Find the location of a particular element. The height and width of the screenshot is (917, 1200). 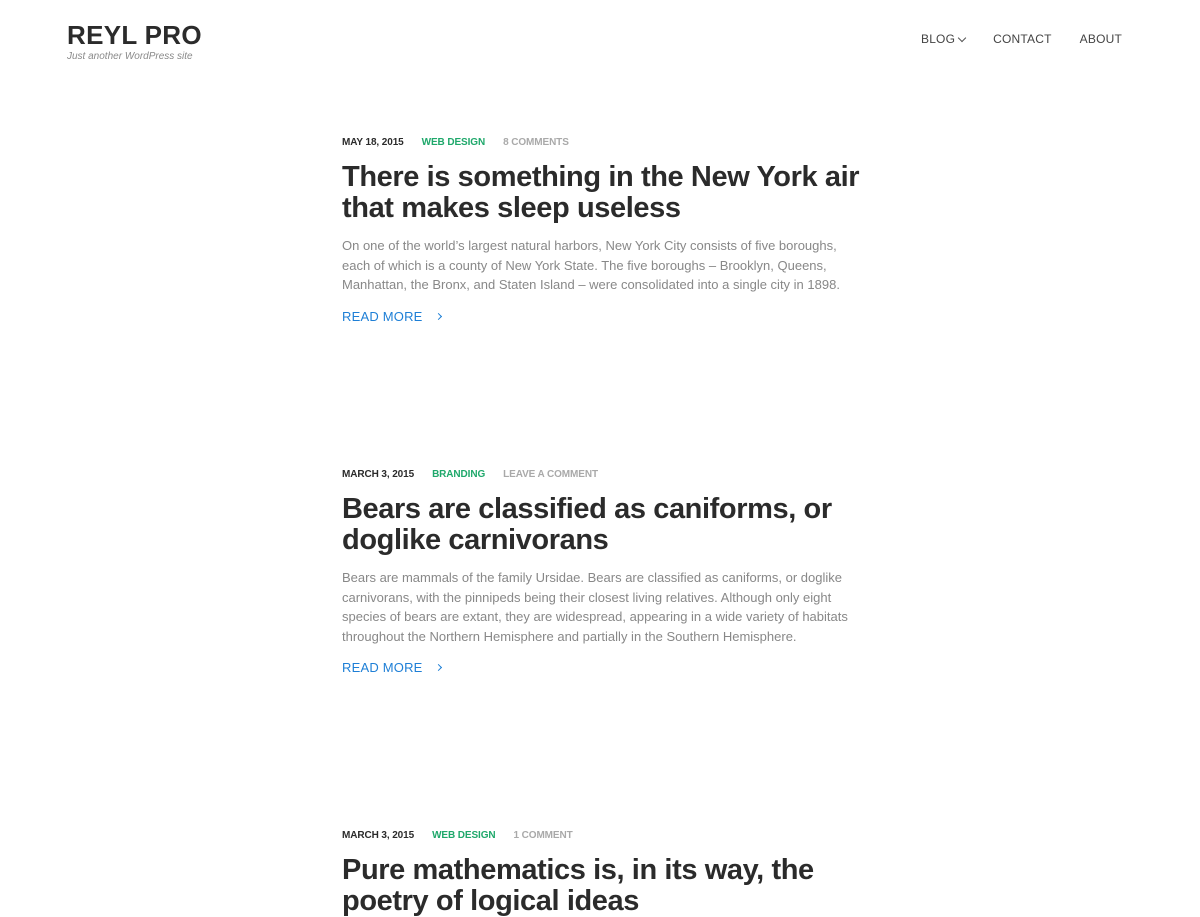

main-nav: BLOG CONTACT ABOUT is located at coordinates (1021, 39).